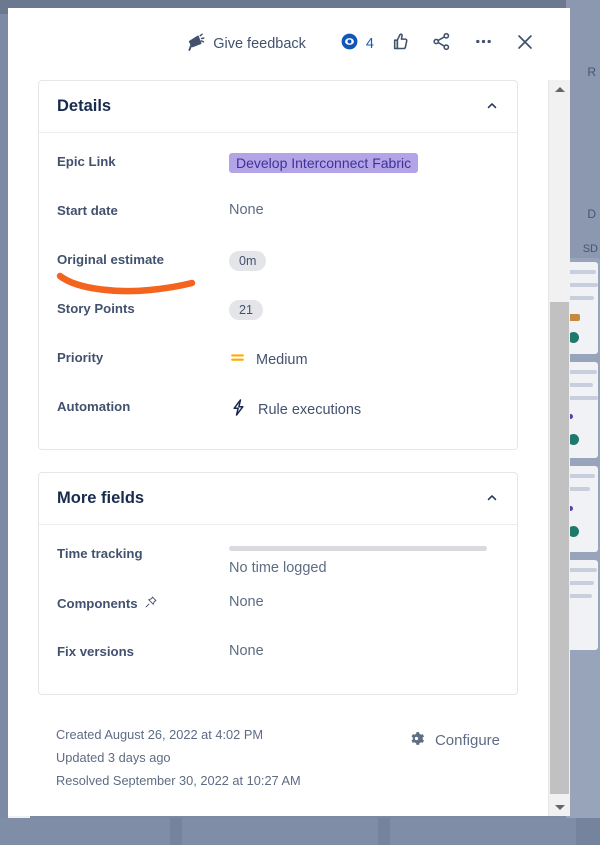 The height and width of the screenshot is (845, 600). I want to click on pin-icon, so click(151, 603).